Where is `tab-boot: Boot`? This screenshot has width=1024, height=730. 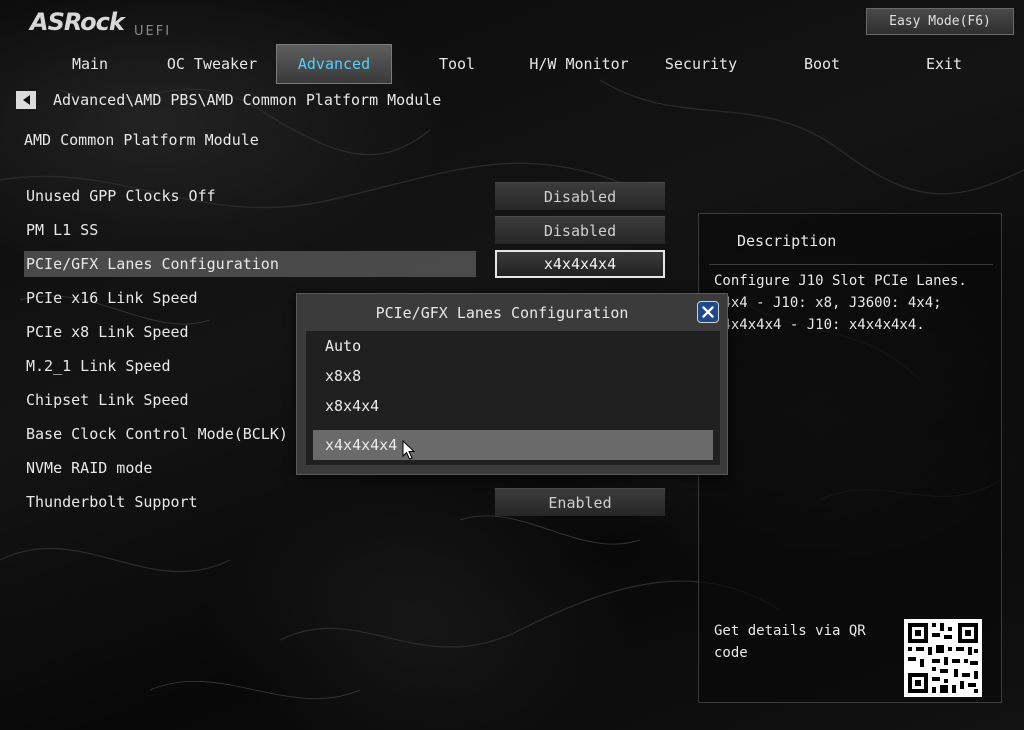 tab-boot: Boot is located at coordinates (822, 64).